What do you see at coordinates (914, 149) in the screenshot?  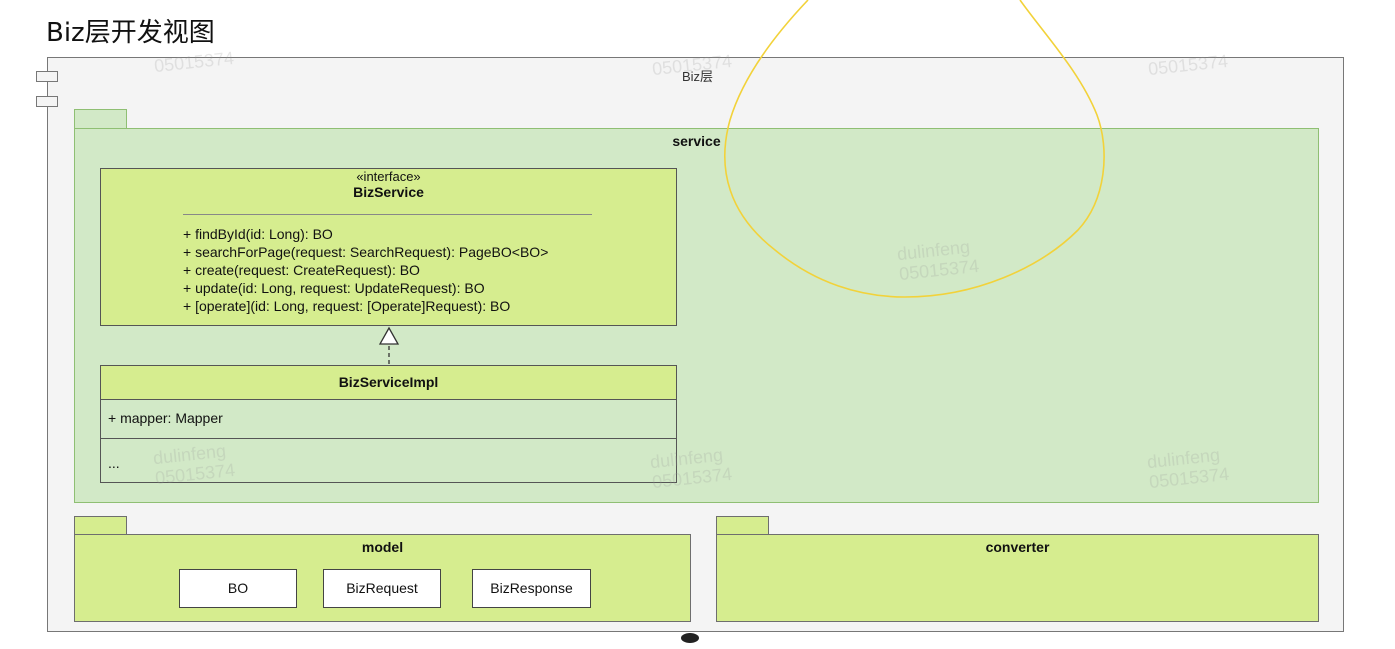 I see `annotation-circle` at bounding box center [914, 149].